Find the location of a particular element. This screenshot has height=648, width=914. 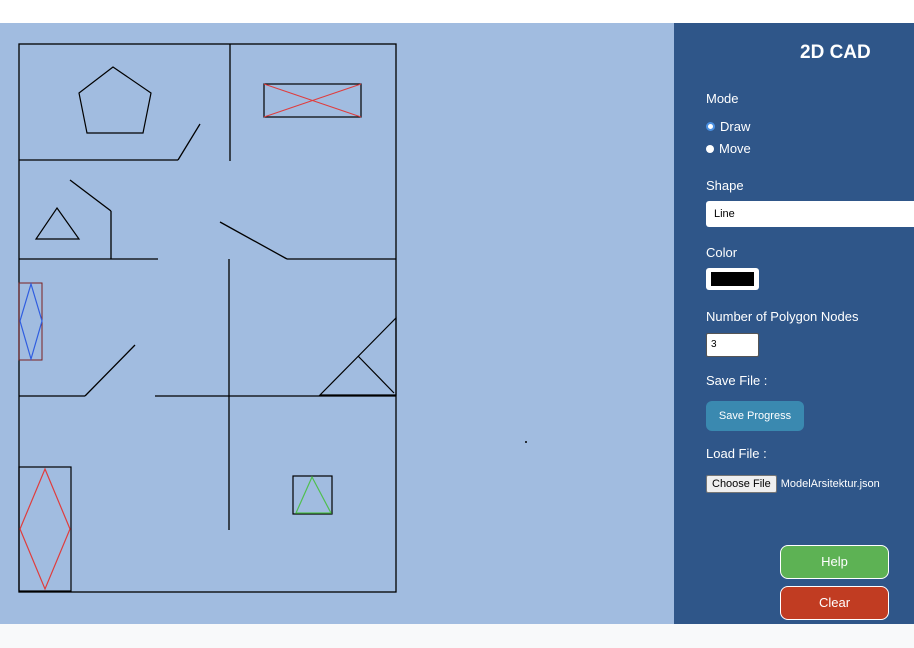

clear-button: Clear is located at coordinates (834, 603).